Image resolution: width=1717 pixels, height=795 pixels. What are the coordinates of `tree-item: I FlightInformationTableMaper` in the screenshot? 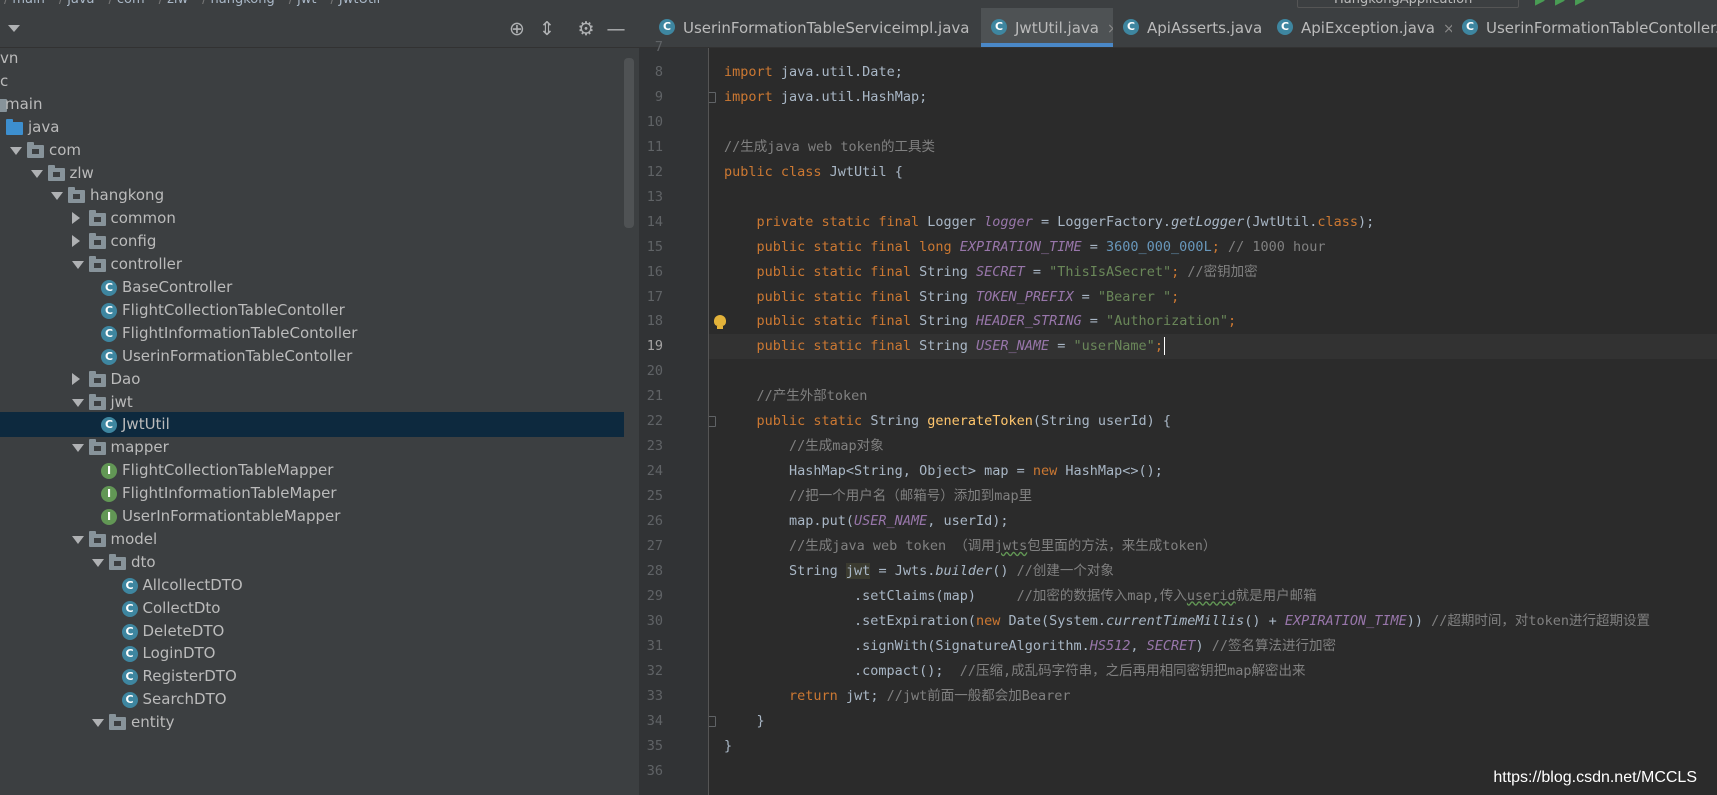 It's located at (312, 493).